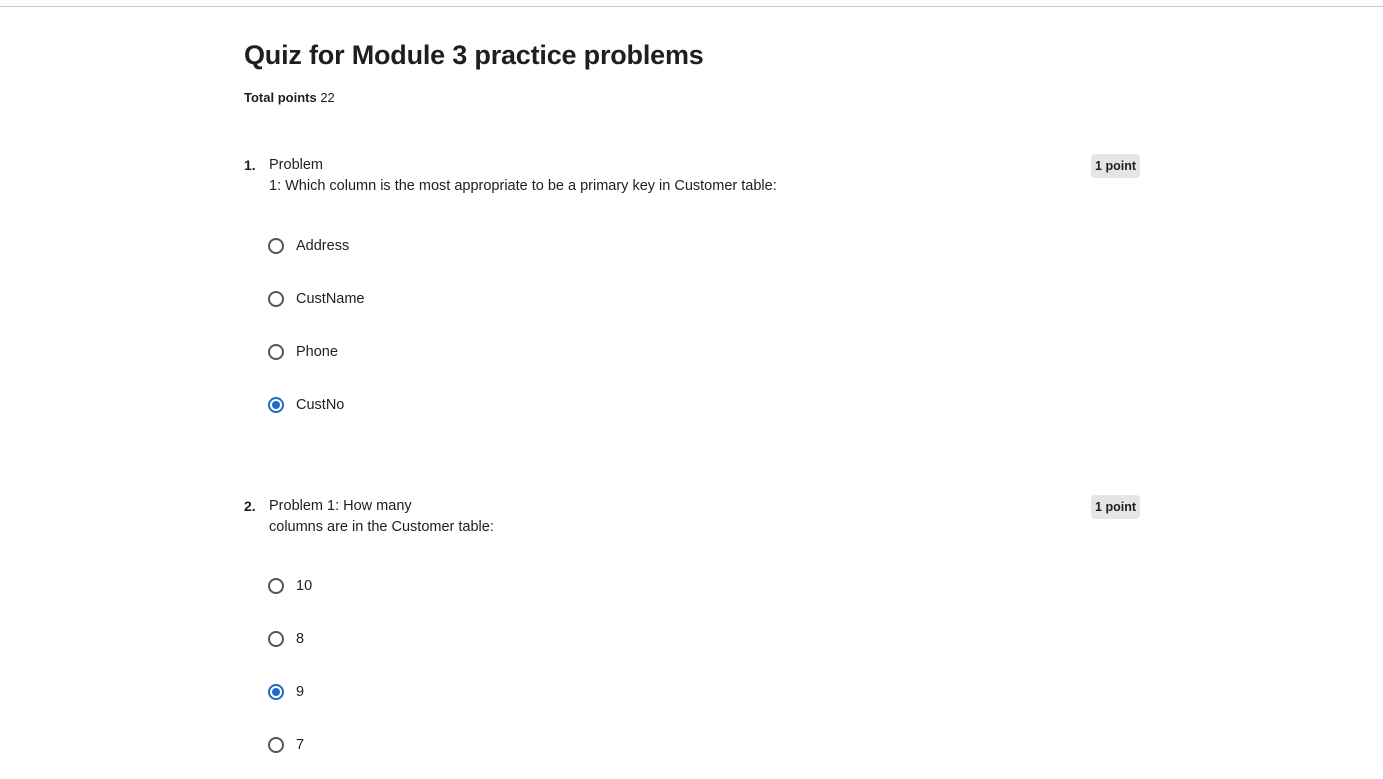 The height and width of the screenshot is (779, 1383). What do you see at coordinates (300, 639) in the screenshot?
I see `option-label: 8` at bounding box center [300, 639].